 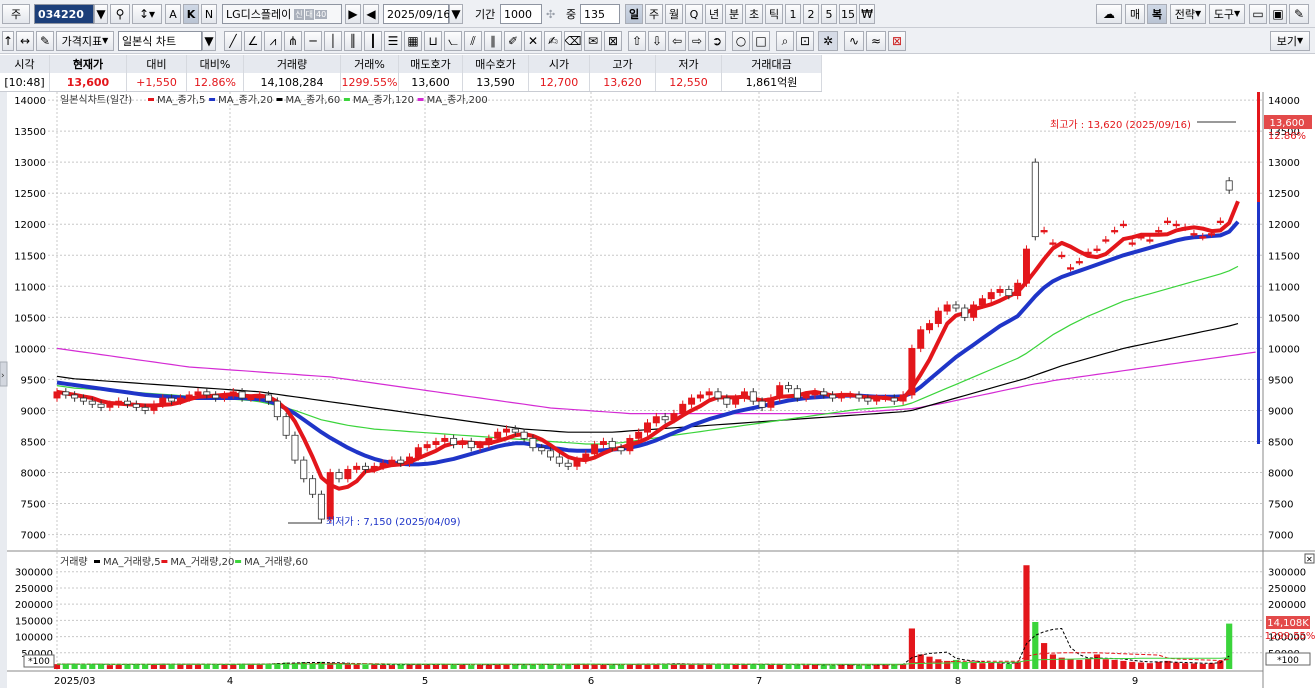 I want to click on code-dropdown-button: ▼, so click(x=101, y=14).